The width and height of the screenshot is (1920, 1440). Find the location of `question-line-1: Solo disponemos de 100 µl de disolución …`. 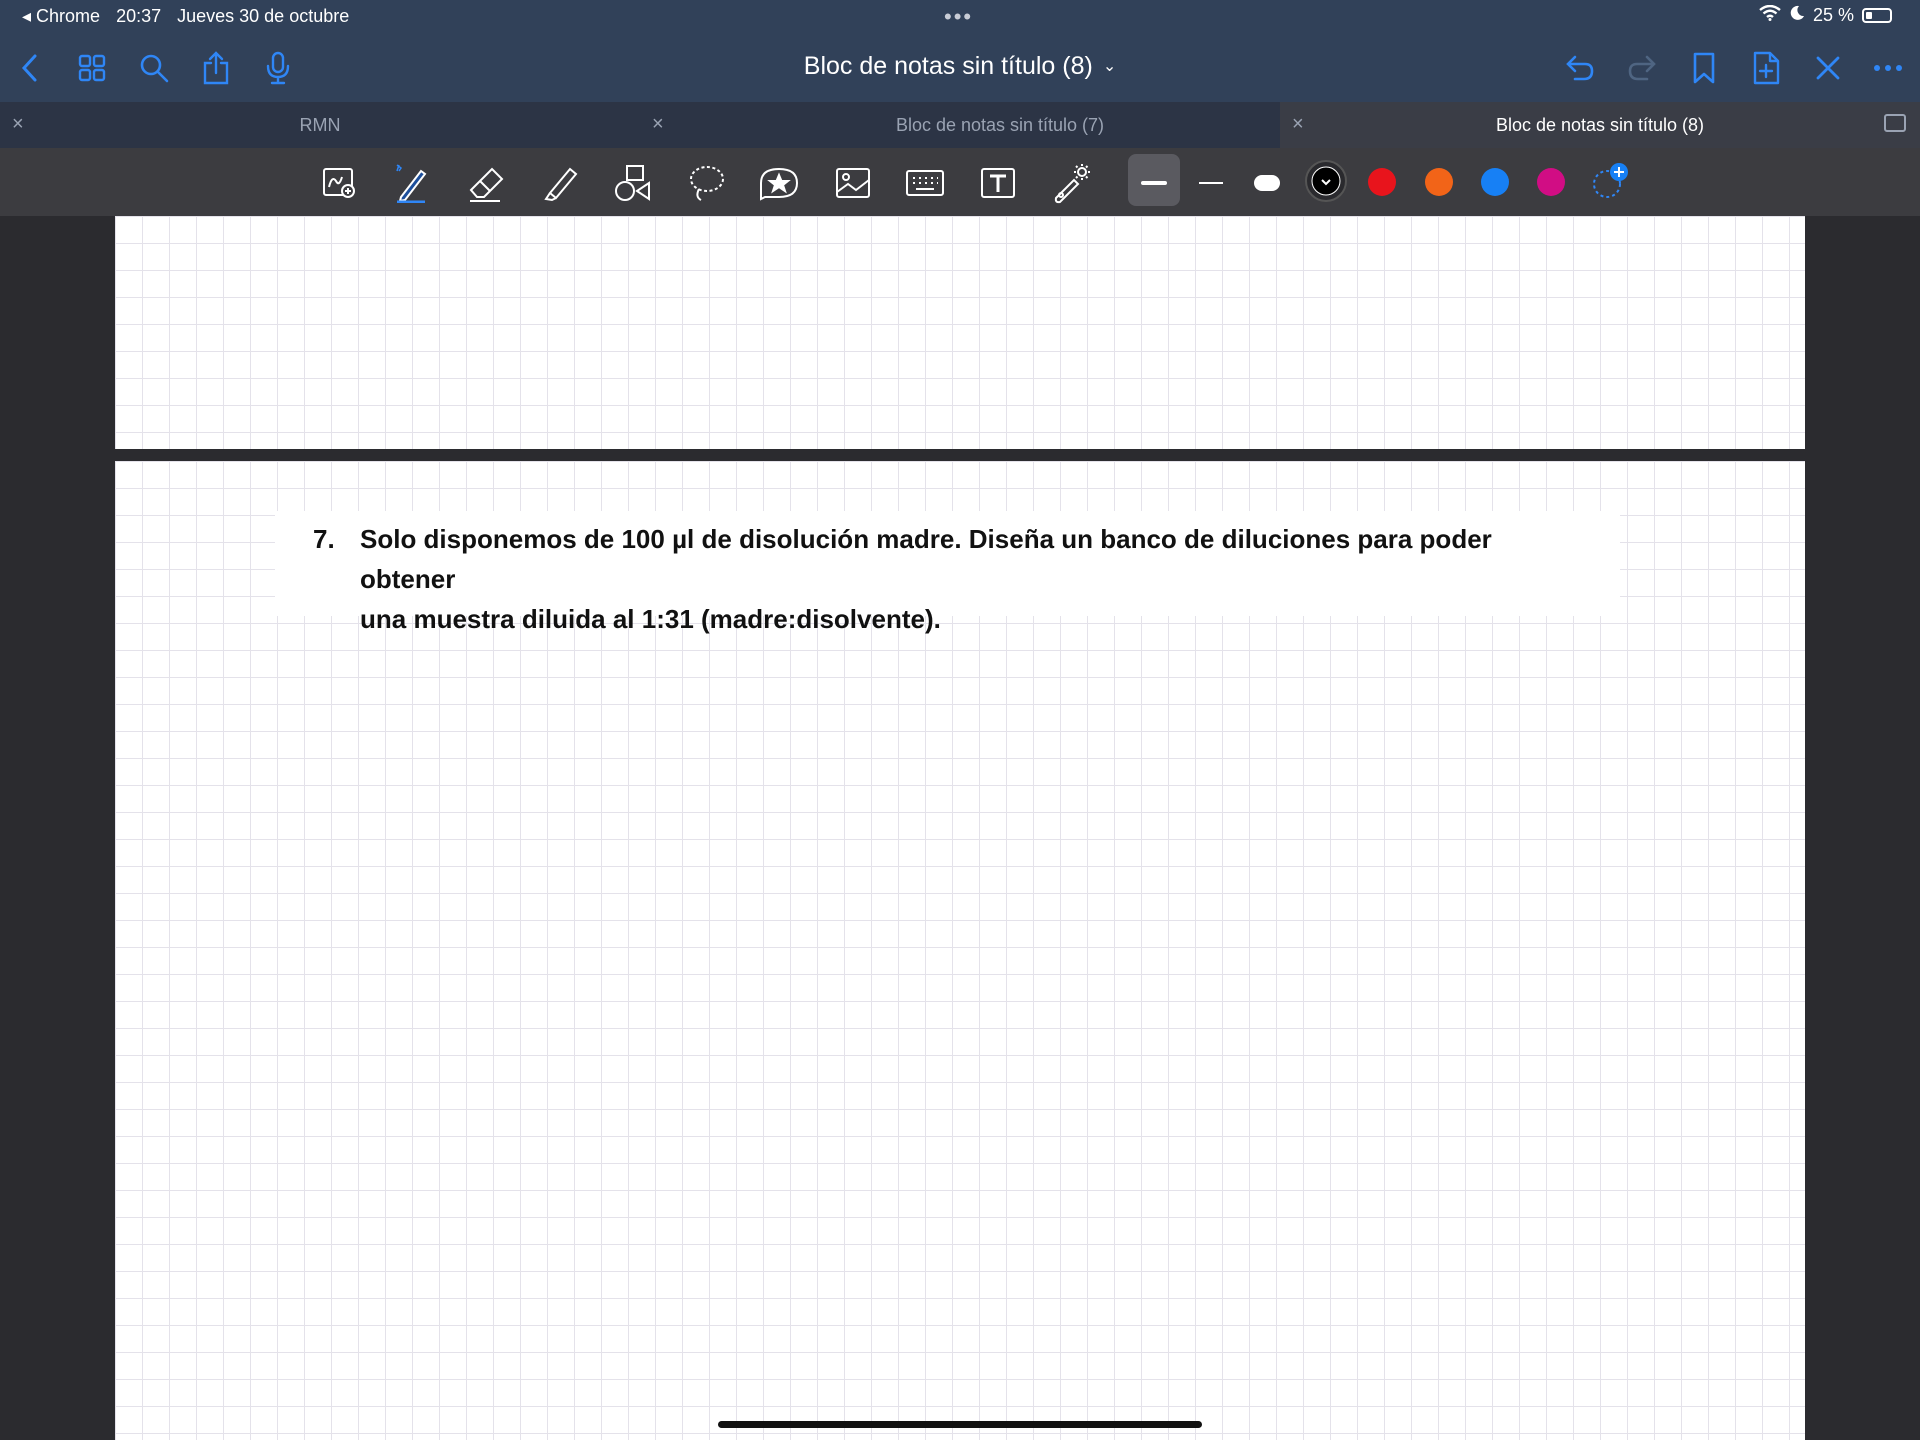

question-line-1: Solo disponemos de 100 µl de disolución … is located at coordinates (926, 559).